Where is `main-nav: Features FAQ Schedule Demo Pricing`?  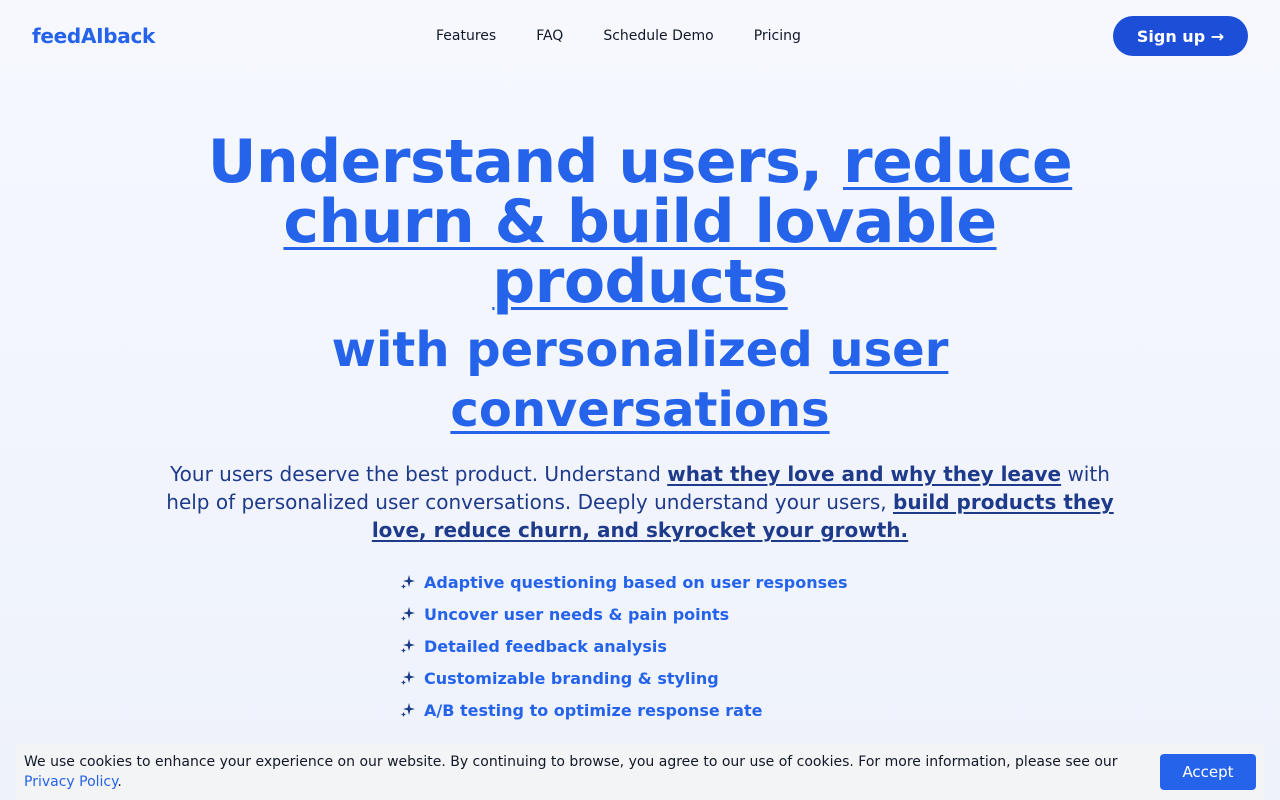
main-nav: Features FAQ Schedule Demo Pricing is located at coordinates (618, 36).